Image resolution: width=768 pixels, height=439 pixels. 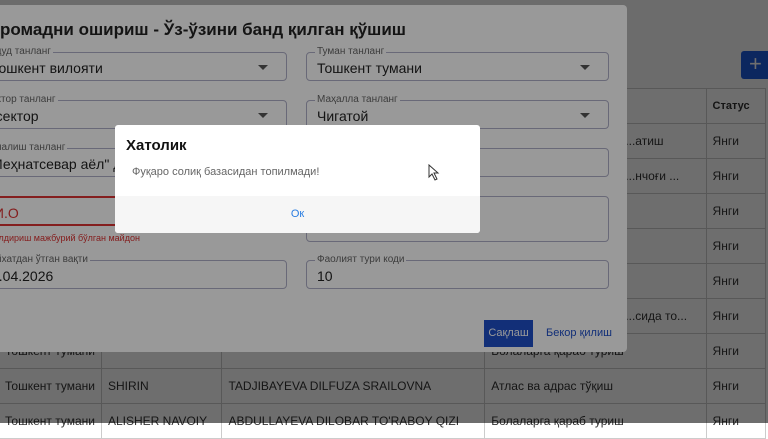 I want to click on mouse-cursor-icon, so click(x=434, y=172).